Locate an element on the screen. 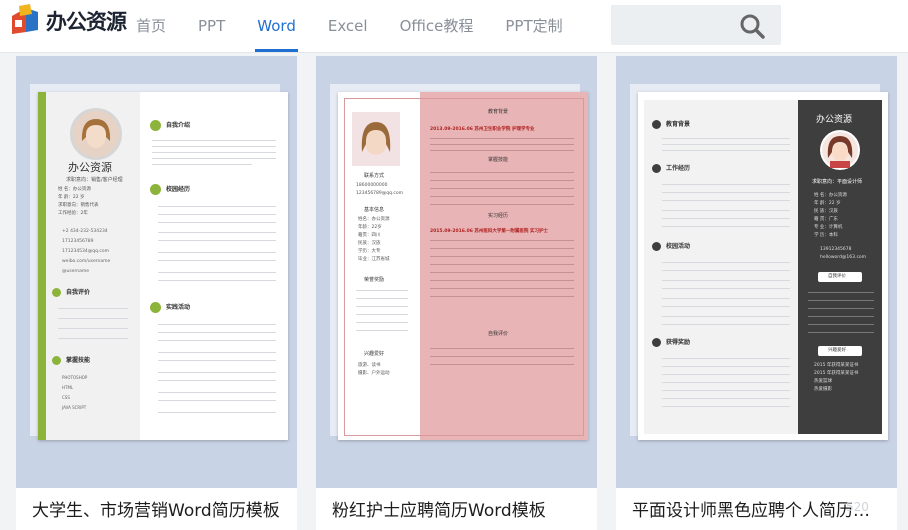 This screenshot has width=908, height=530. interest-line: 热爱摄影 is located at coordinates (823, 389).